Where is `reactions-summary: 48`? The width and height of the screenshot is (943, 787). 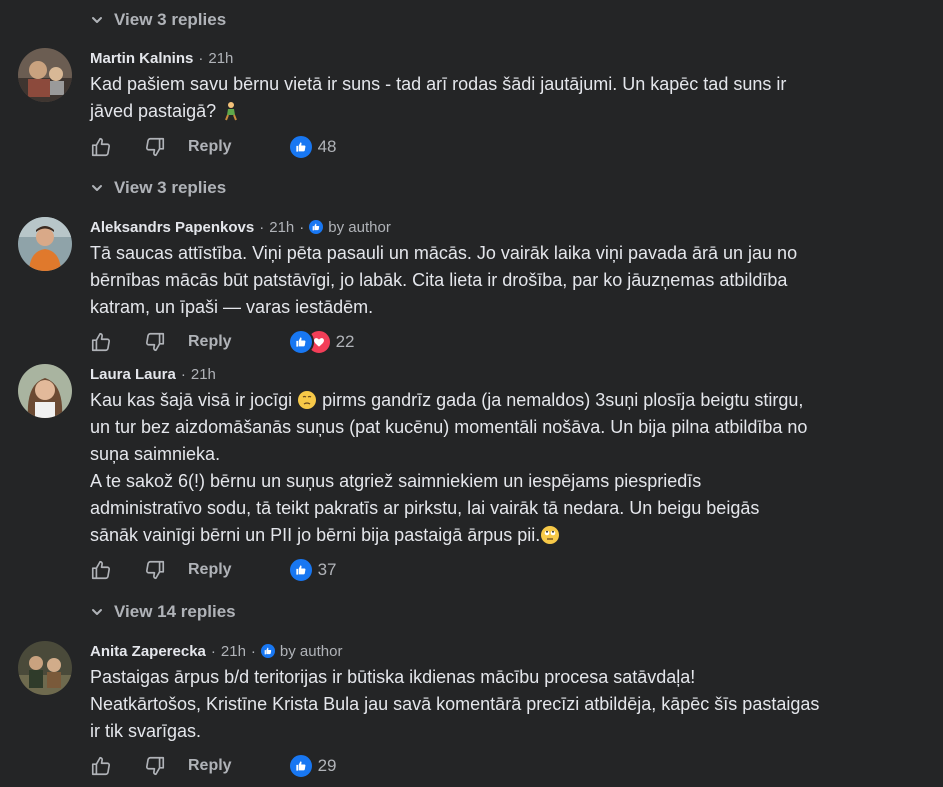
reactions-summary: 48 is located at coordinates (312, 147).